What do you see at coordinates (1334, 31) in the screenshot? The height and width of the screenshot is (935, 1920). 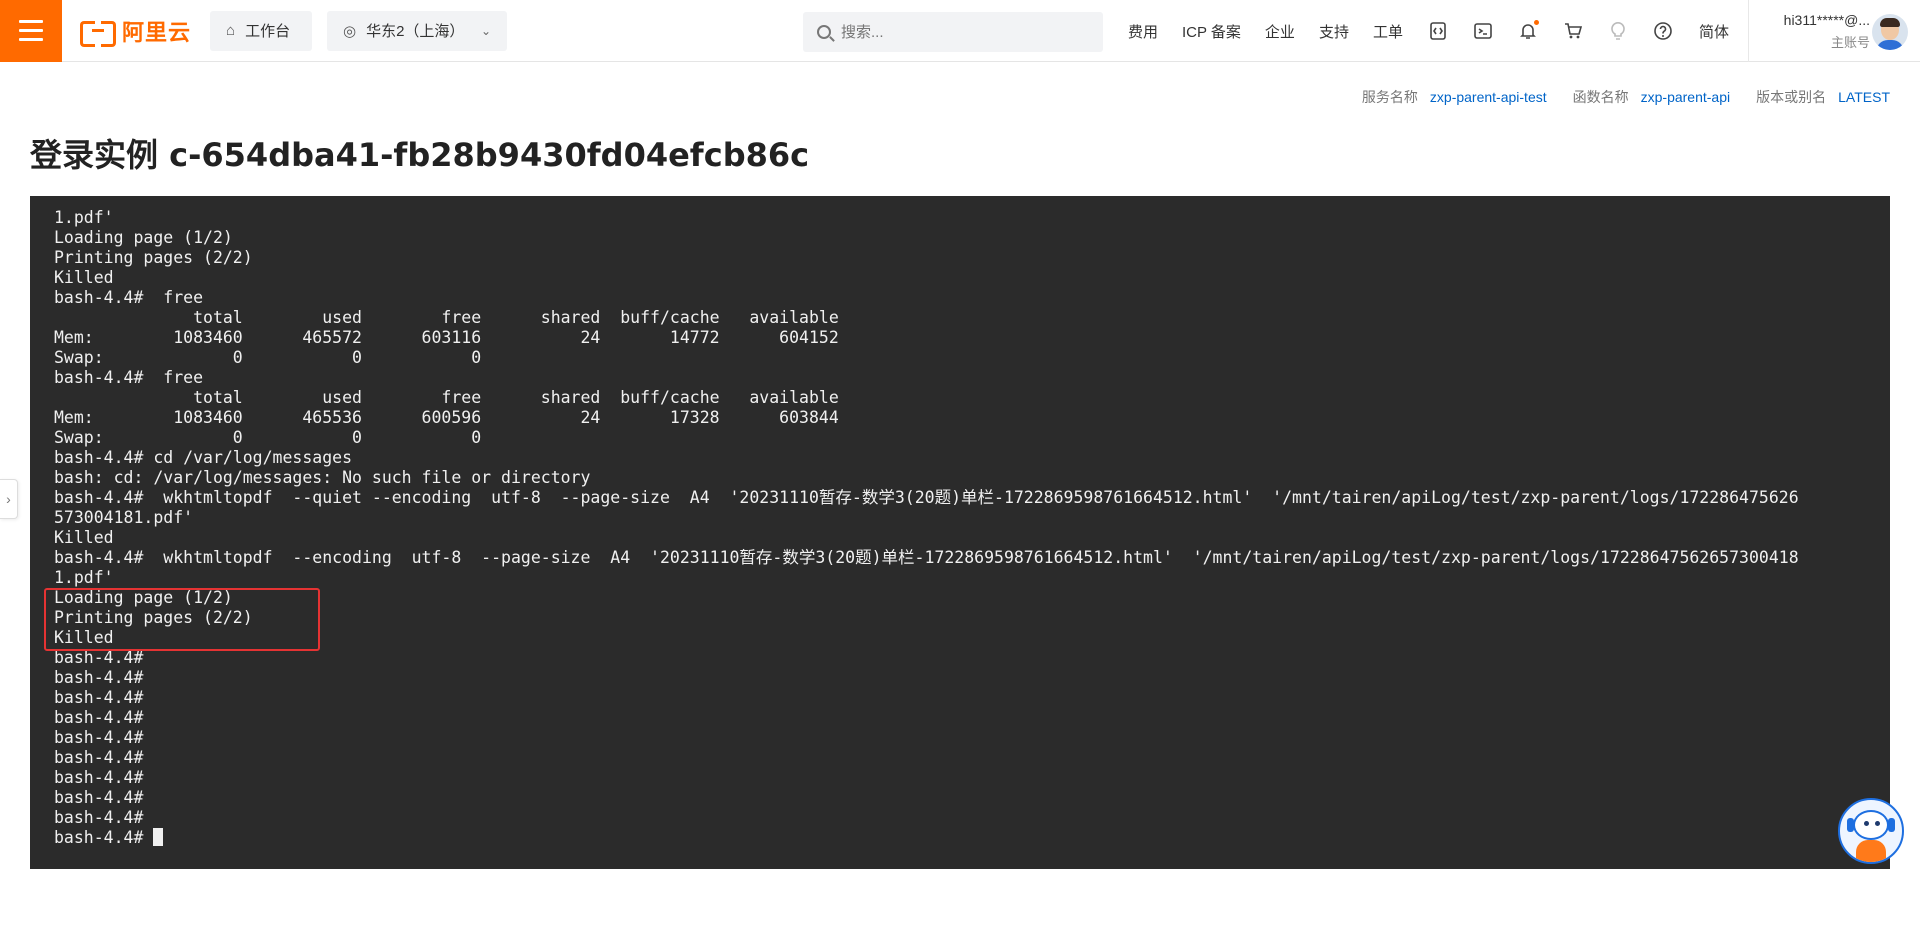 I see `nav-link-support: 支持` at bounding box center [1334, 31].